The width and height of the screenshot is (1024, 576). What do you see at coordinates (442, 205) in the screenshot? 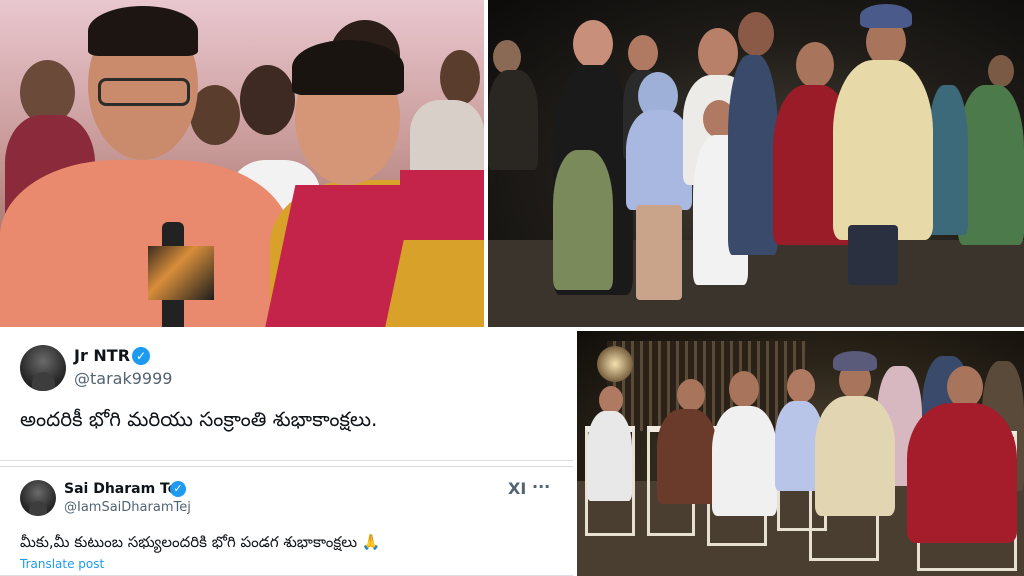
I see `saree-drape` at bounding box center [442, 205].